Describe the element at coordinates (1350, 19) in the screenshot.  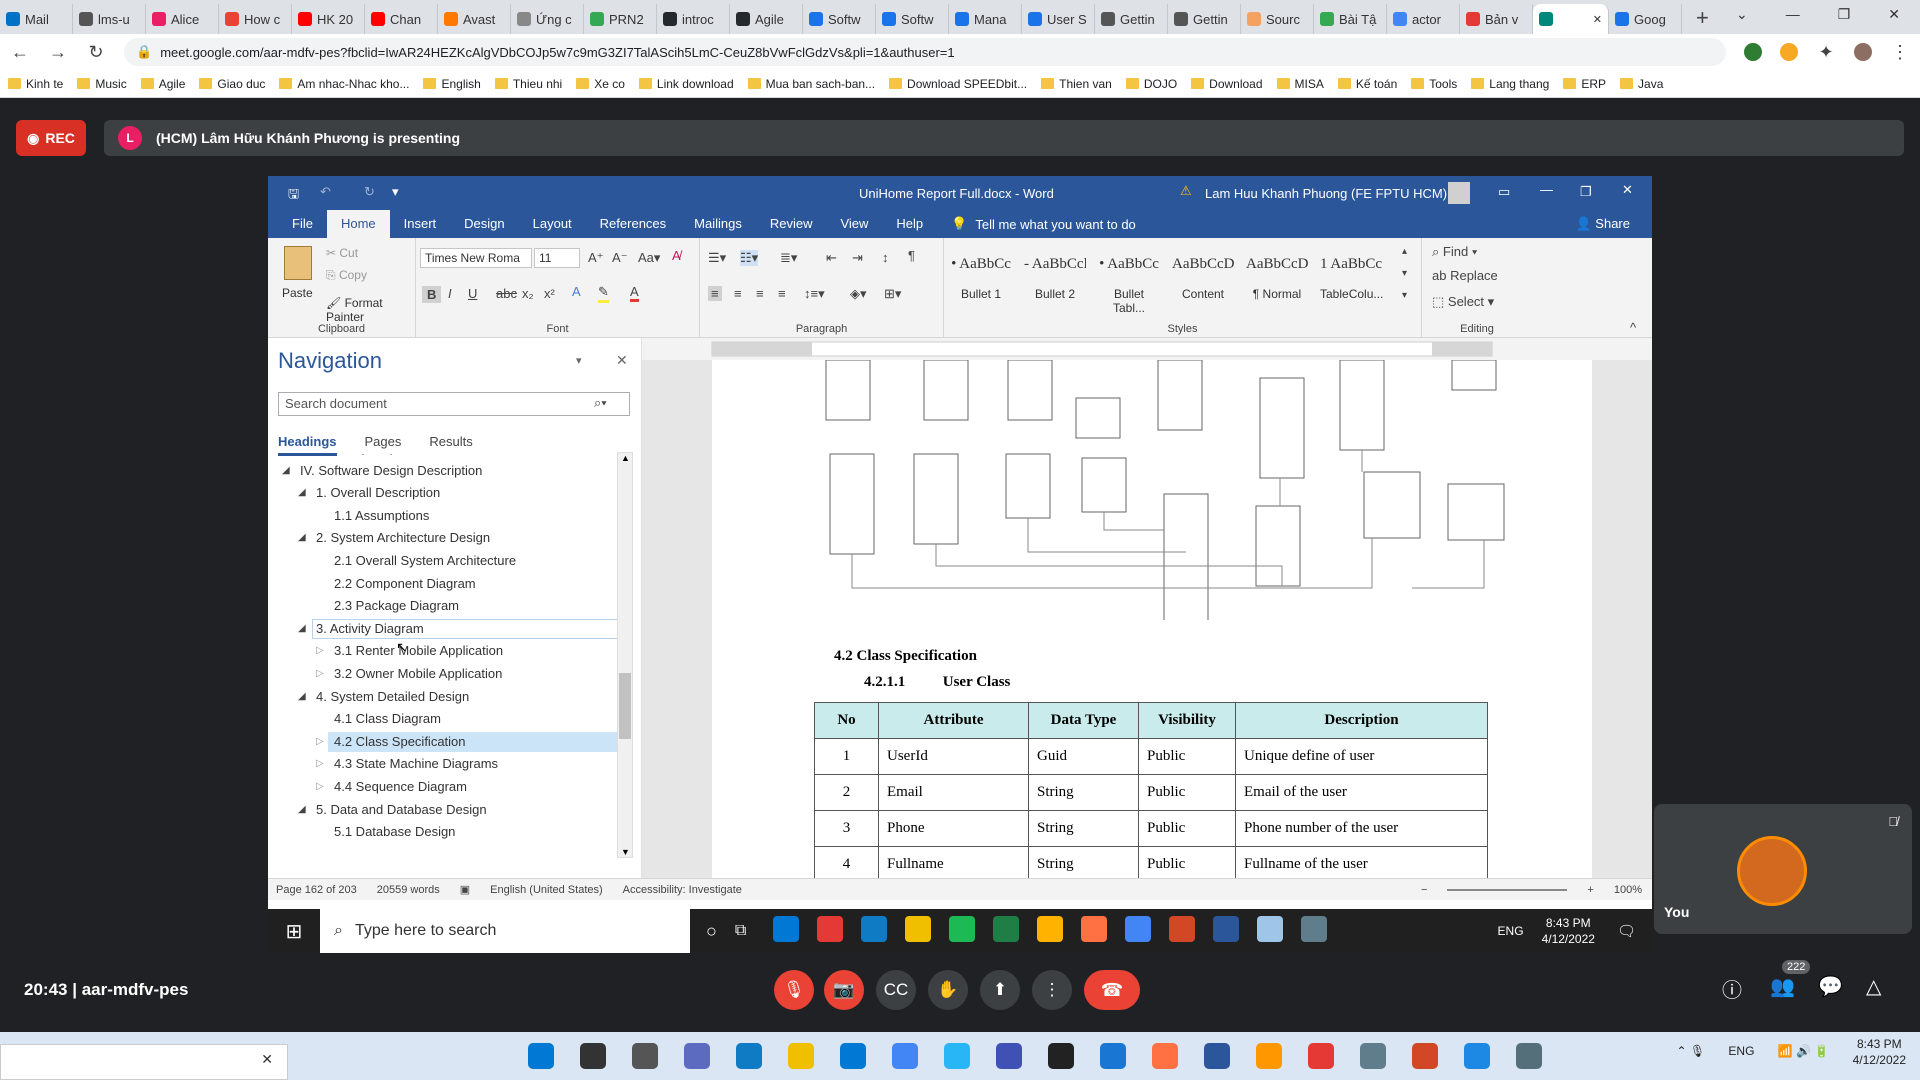
I see `browser-tab: Bài Tậ` at that location.